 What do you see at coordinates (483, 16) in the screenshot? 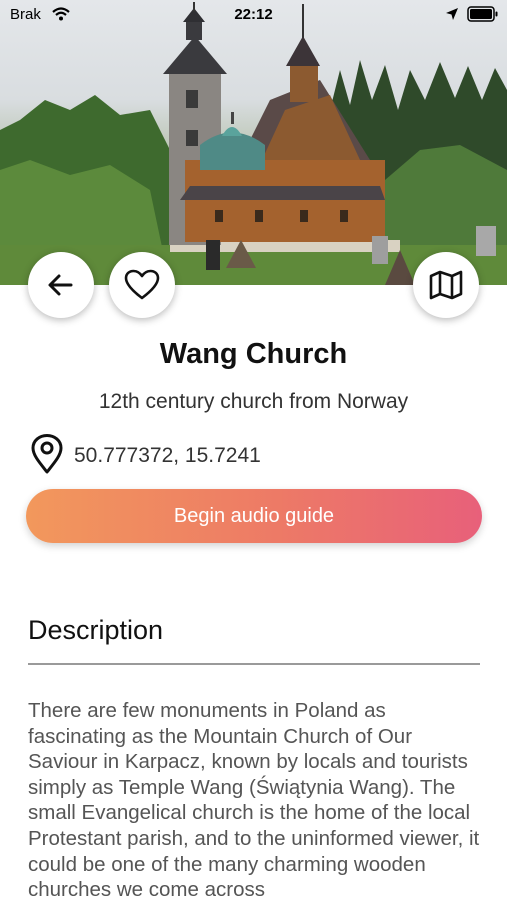
I see `battery-icon` at bounding box center [483, 16].